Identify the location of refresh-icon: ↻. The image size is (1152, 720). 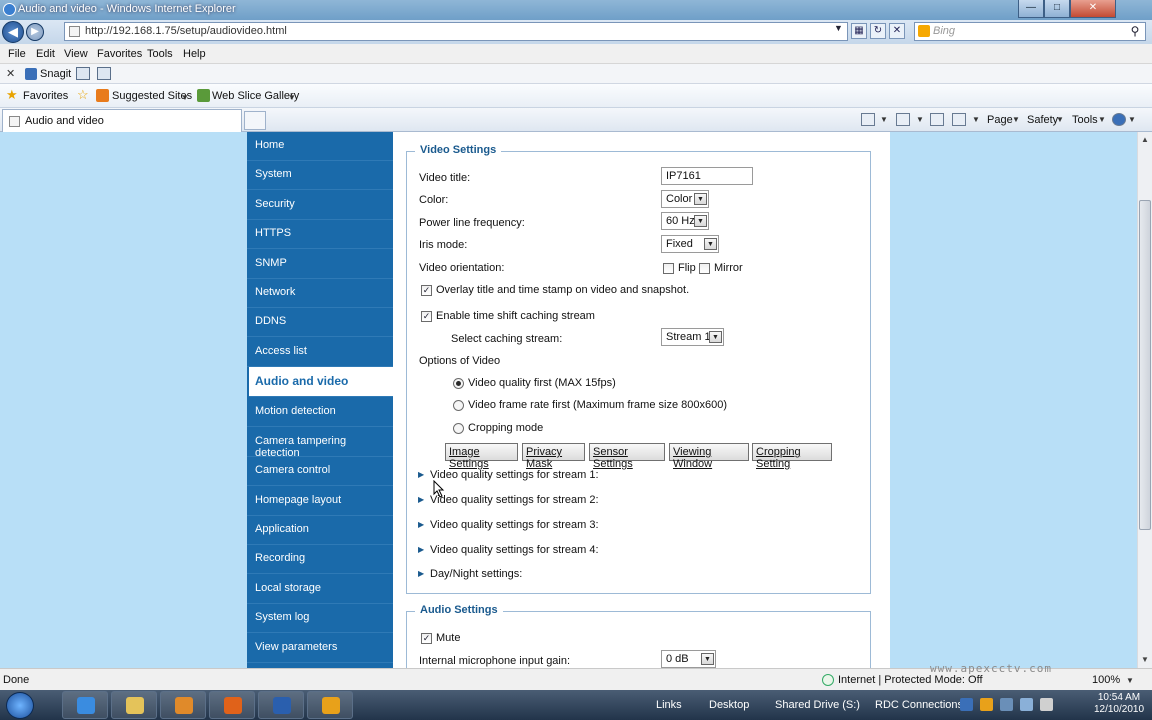
(878, 31).